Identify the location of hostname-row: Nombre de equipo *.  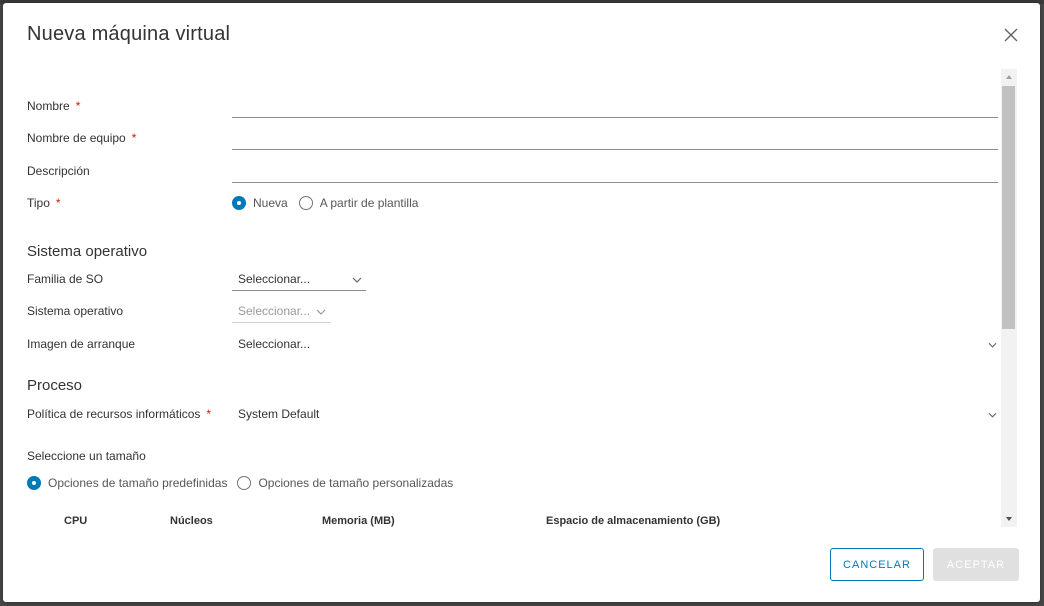
(81, 138).